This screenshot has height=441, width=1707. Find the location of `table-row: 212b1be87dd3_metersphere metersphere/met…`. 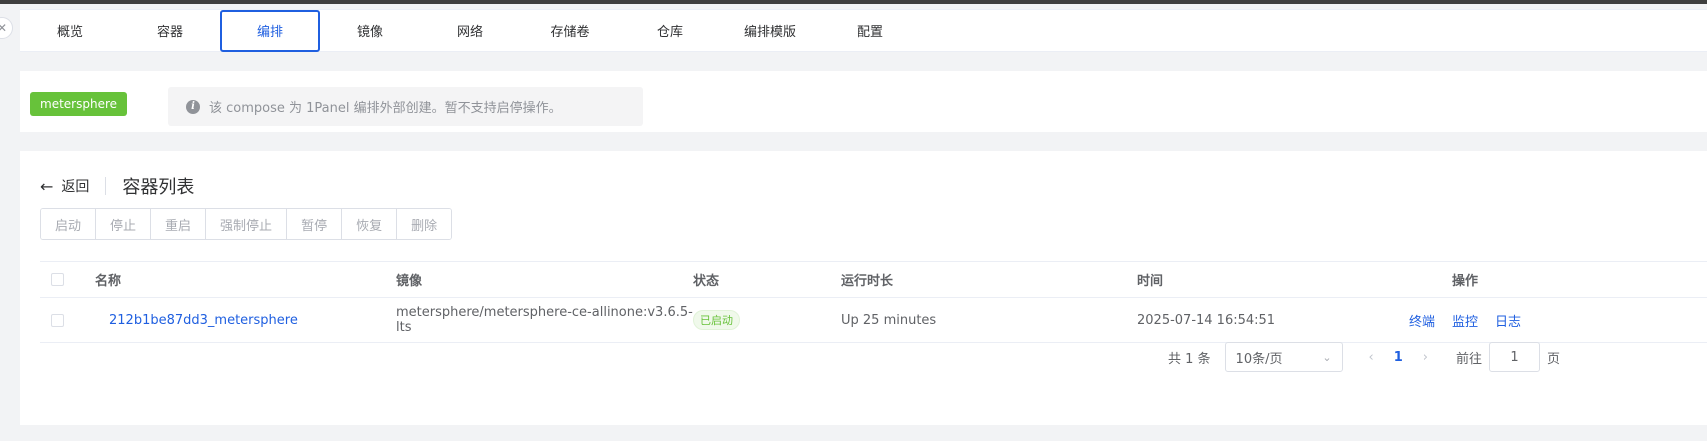

table-row: 212b1be87dd3_metersphere metersphere/met… is located at coordinates (873, 320).